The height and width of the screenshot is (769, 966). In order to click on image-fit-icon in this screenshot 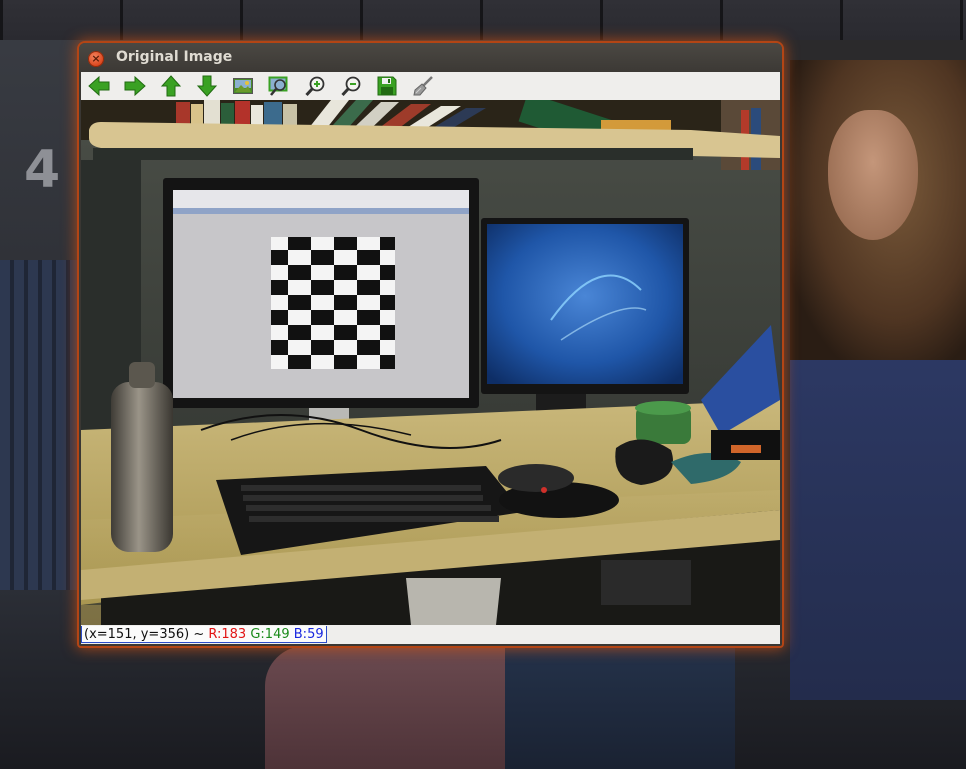, I will do `click(243, 86)`.